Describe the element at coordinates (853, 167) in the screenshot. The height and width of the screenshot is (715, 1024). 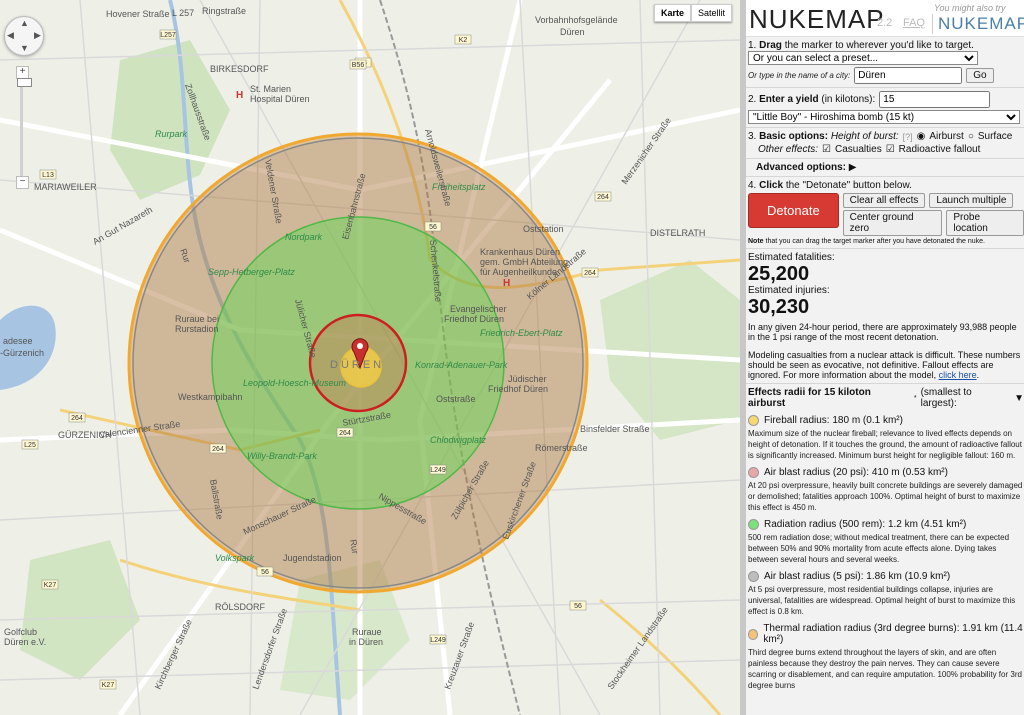
I see `expand-arrow-icon: ▶` at that location.